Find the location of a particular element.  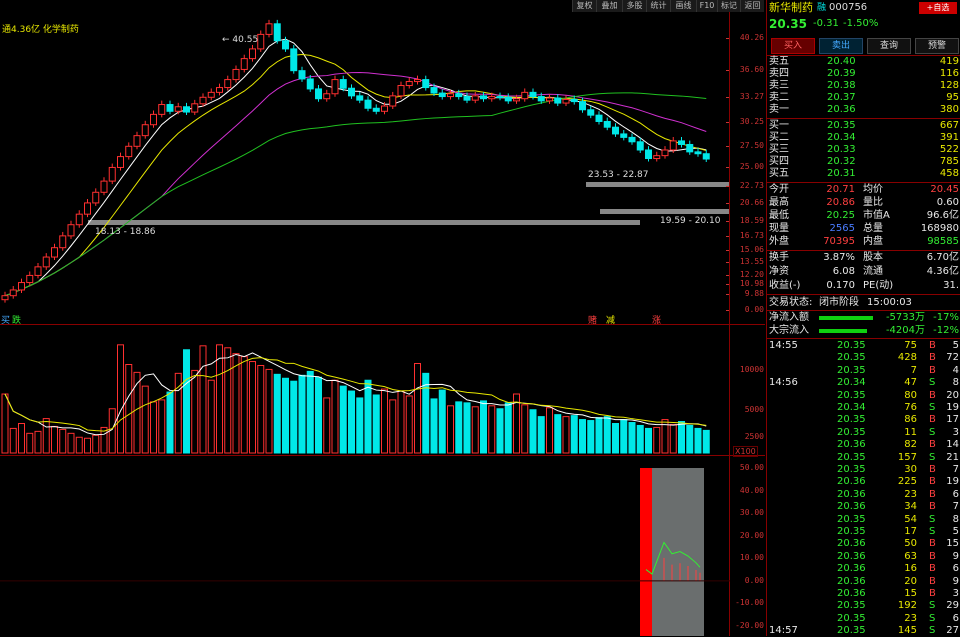

ask-volume: 128 is located at coordinates (949, 85).